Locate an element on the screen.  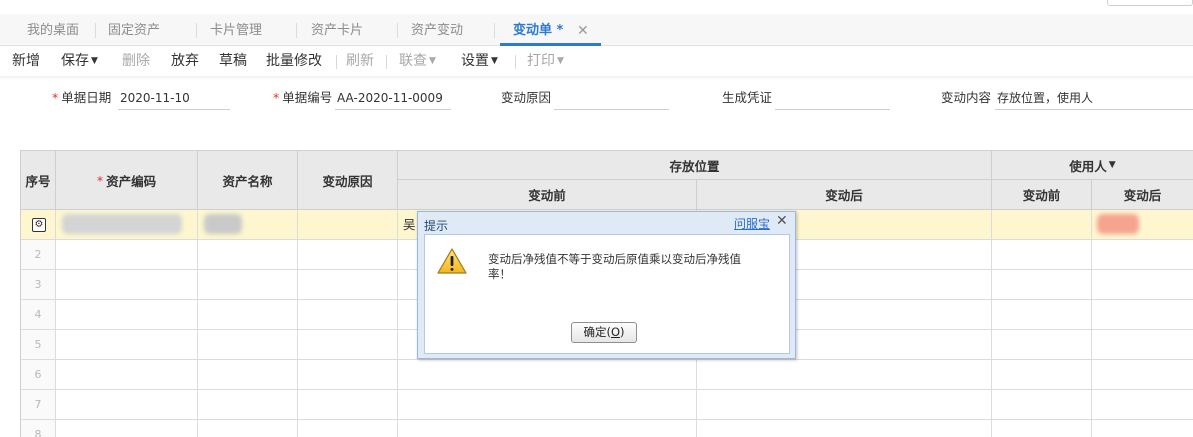
user-after-cell is located at coordinates (1142, 225).